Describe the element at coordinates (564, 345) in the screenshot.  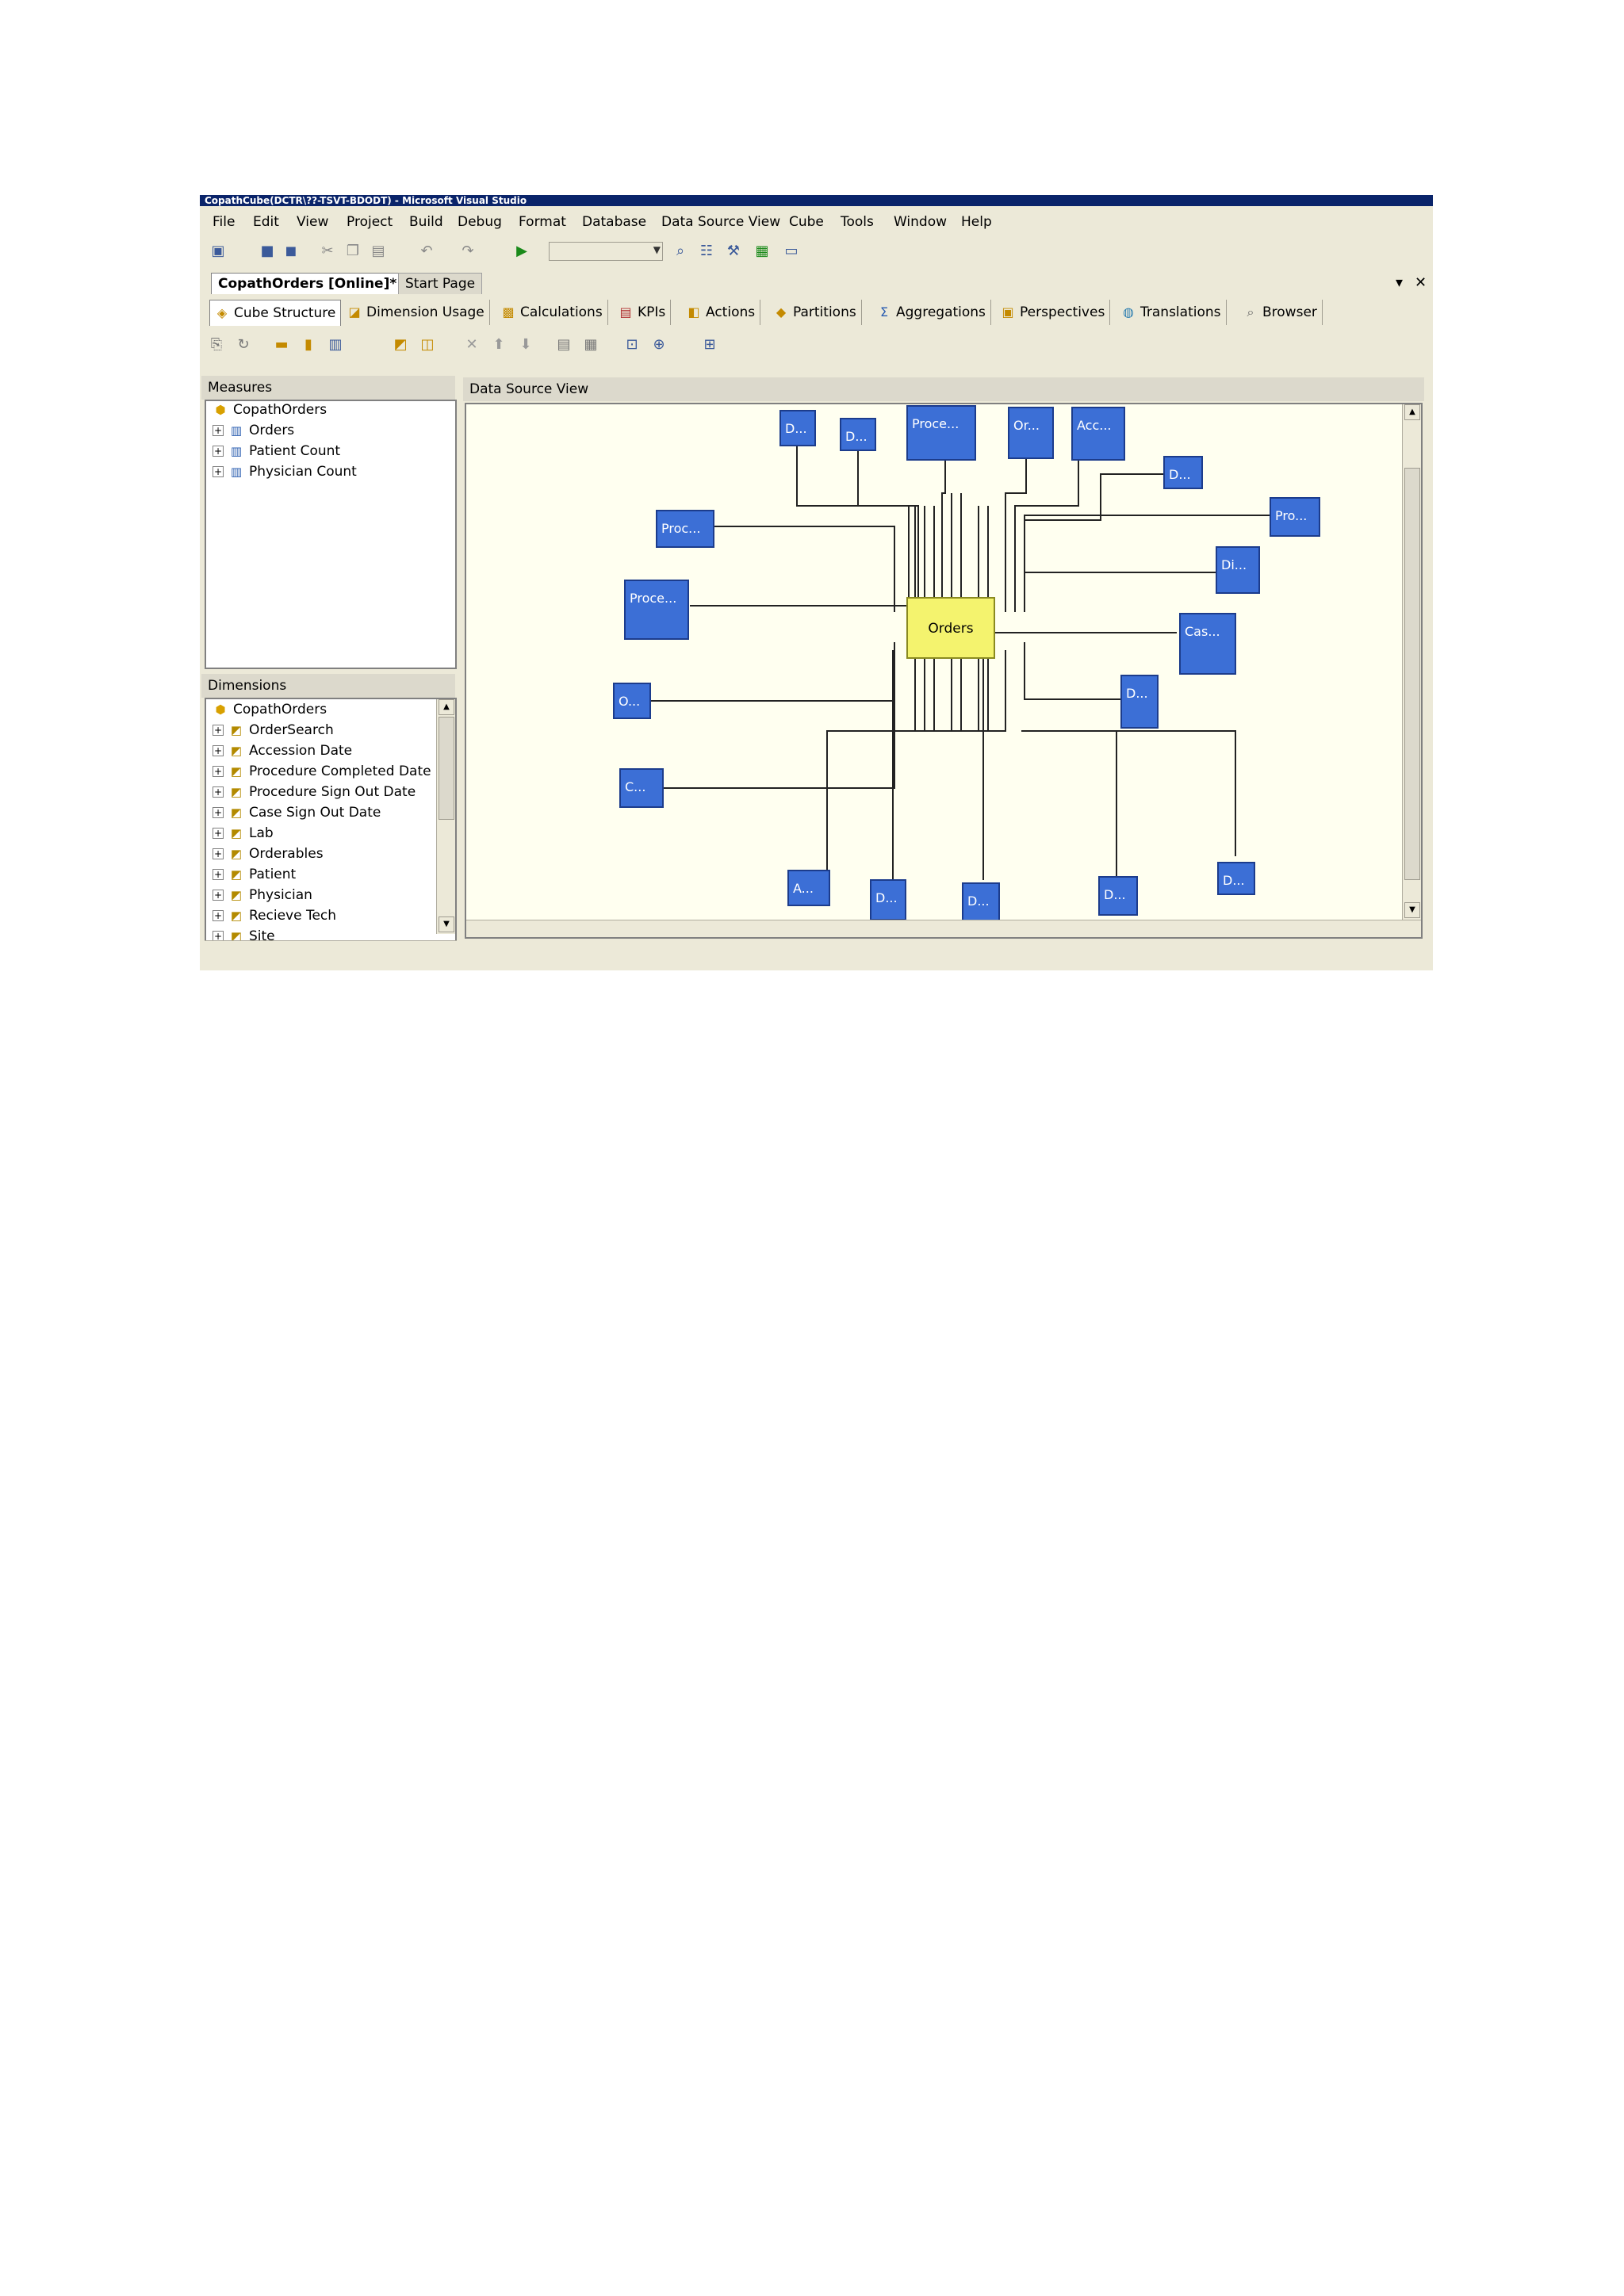
I see `show-table-icon: ▤` at that location.